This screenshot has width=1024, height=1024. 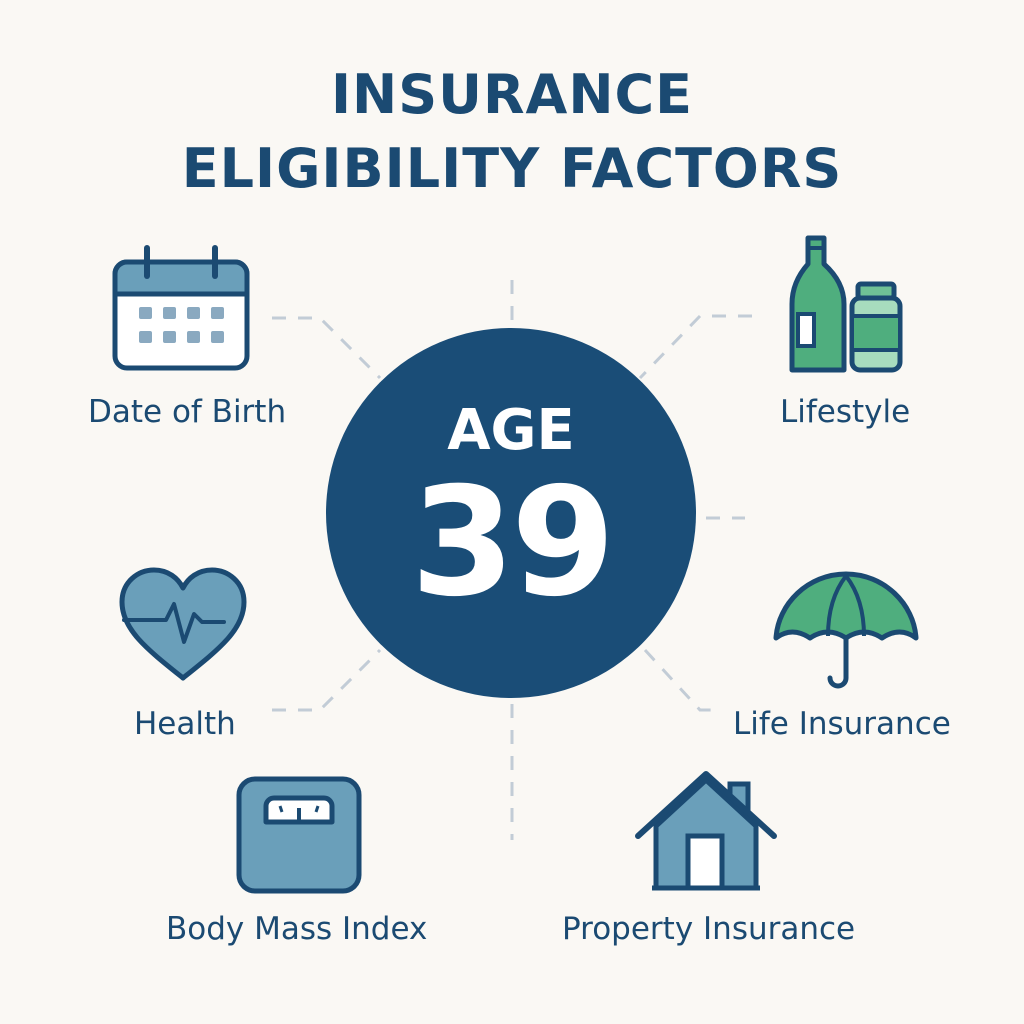 I want to click on connector-health, so click(x=327, y=680).